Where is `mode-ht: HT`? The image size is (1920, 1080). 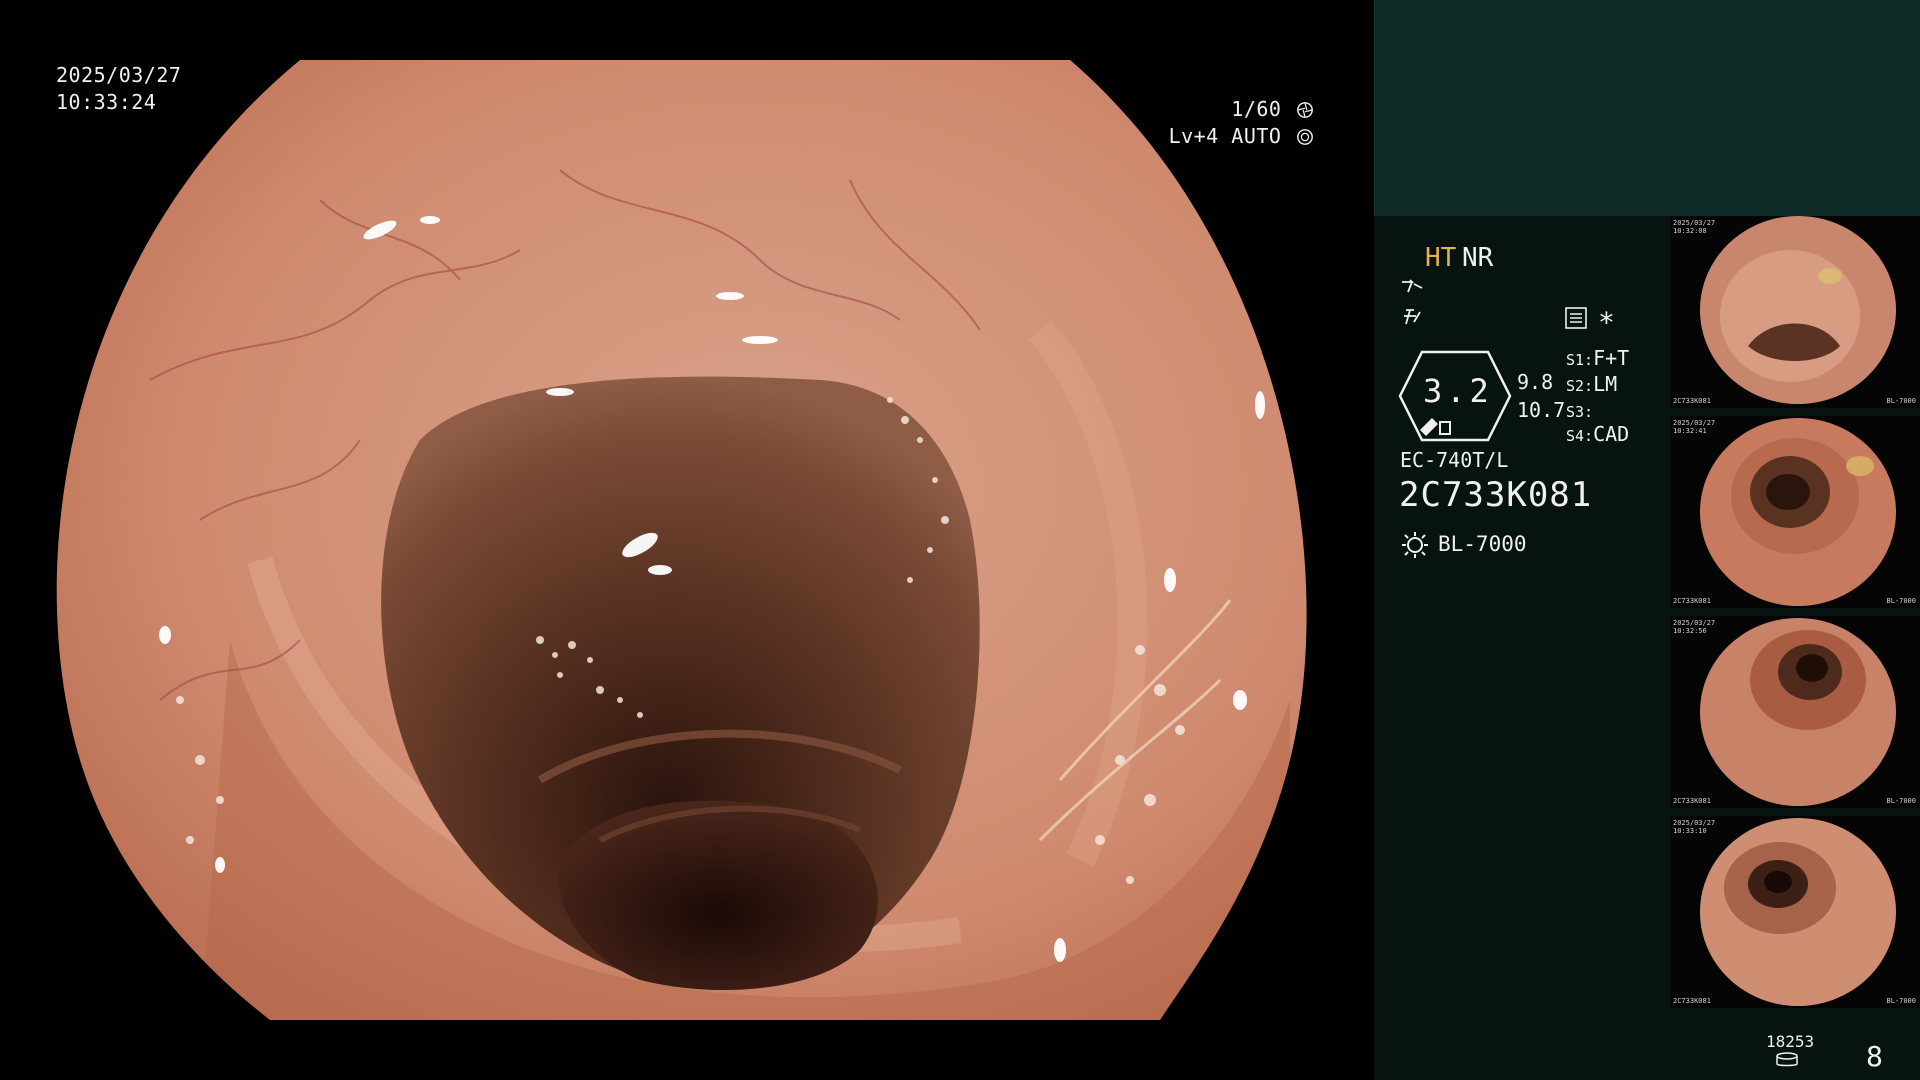 mode-ht: HT is located at coordinates (1441, 258).